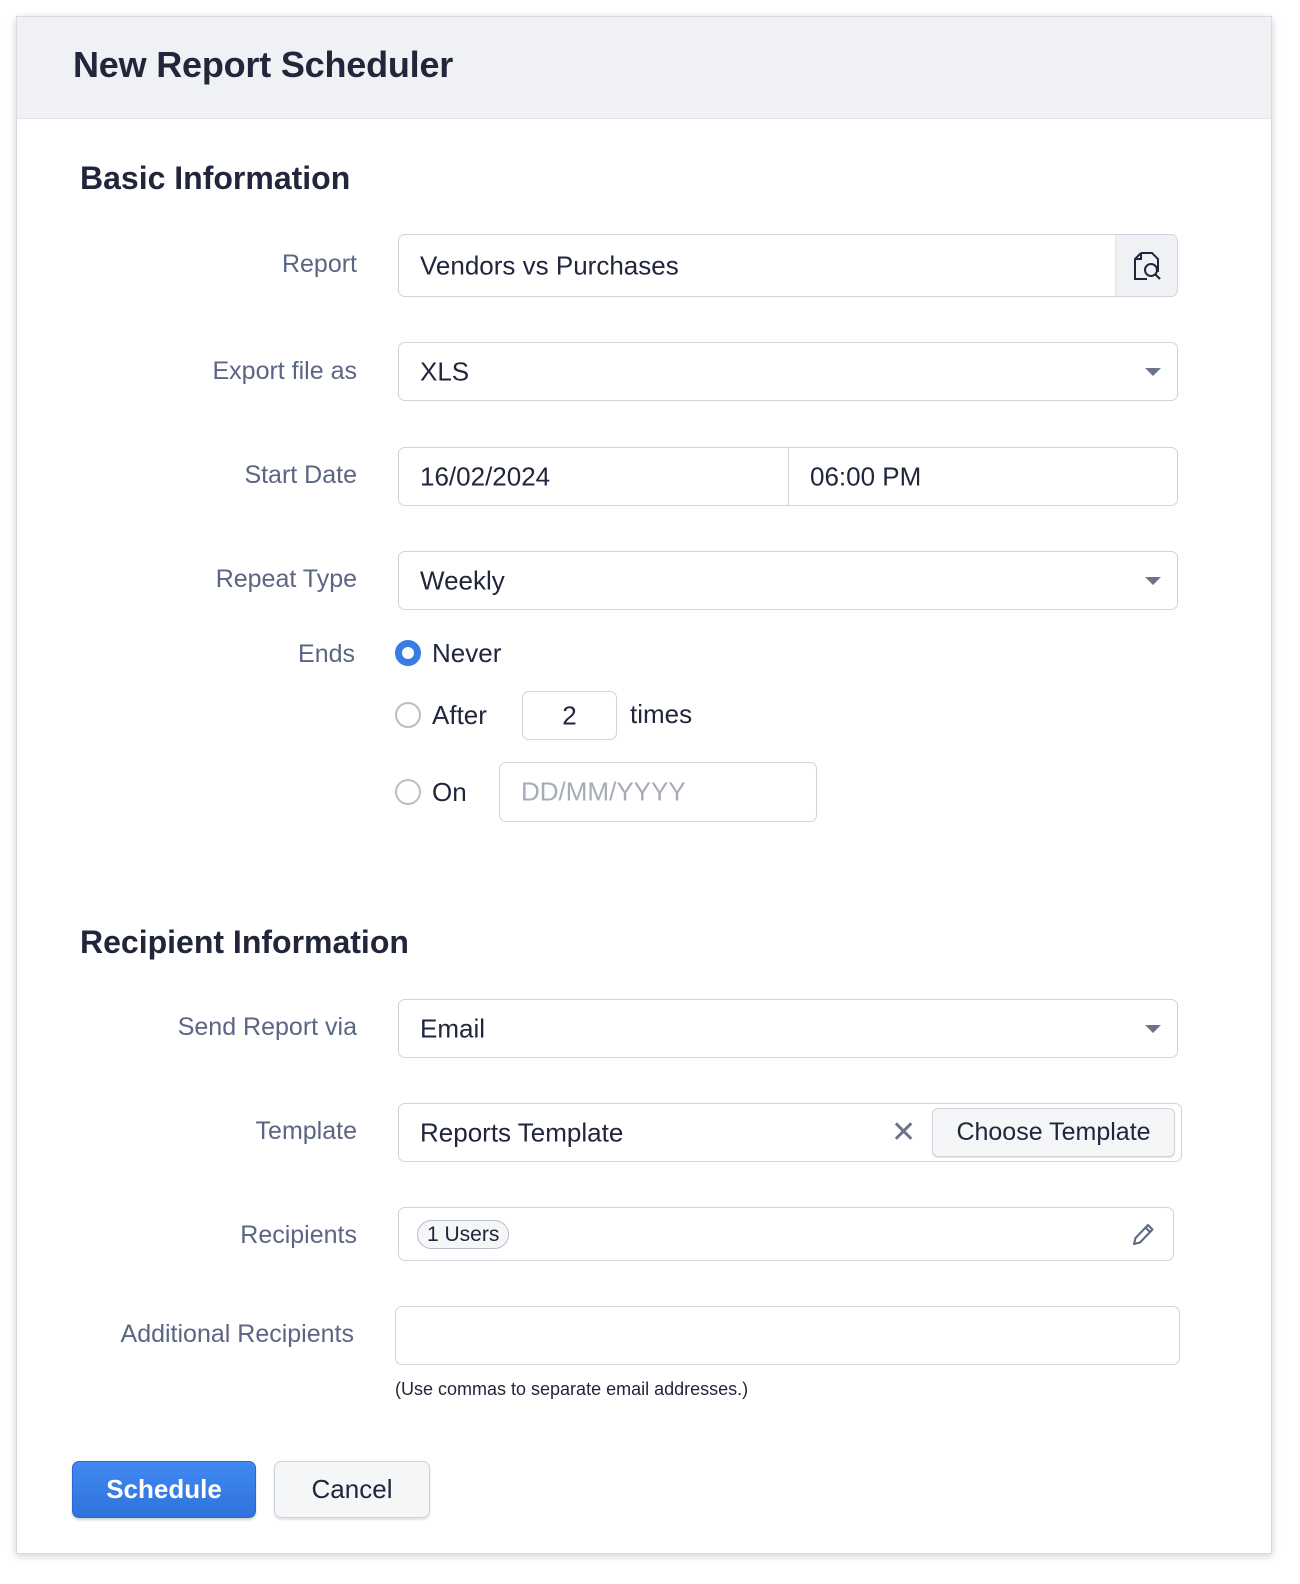 This screenshot has width=1300, height=1584. What do you see at coordinates (445, 371) in the screenshot?
I see `export-format-value: XLS` at bounding box center [445, 371].